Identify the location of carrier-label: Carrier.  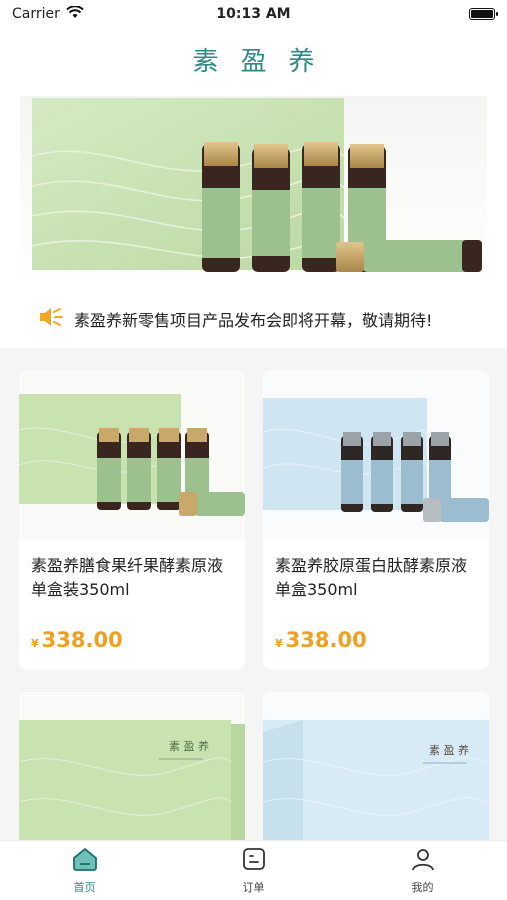
(36, 14).